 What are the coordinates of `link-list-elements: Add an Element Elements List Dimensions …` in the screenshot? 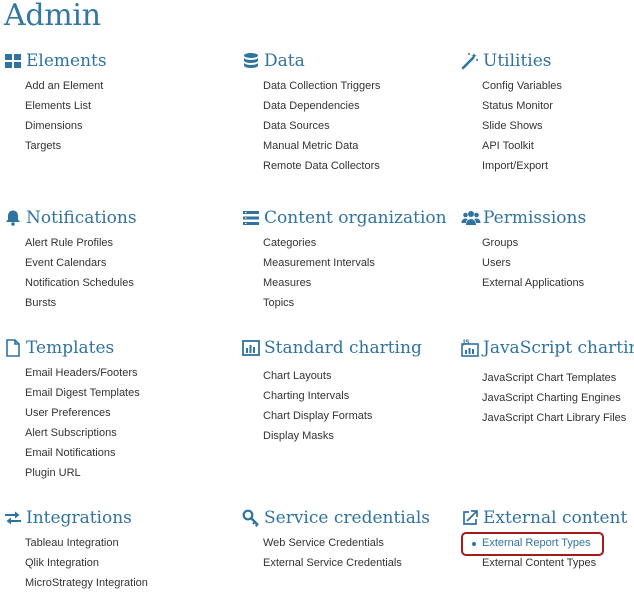 It's located at (64, 116).